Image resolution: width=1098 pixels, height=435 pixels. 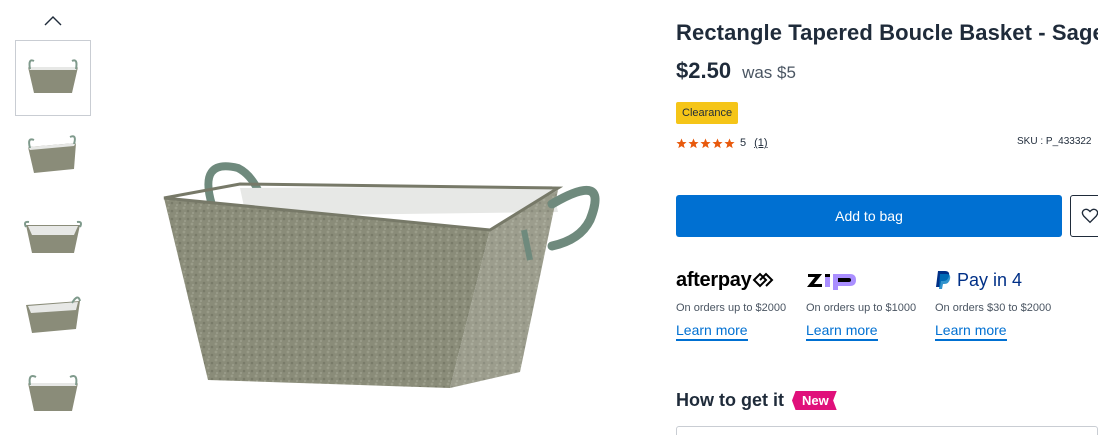 I want to click on clearance-badge: Clearance, so click(x=707, y=113).